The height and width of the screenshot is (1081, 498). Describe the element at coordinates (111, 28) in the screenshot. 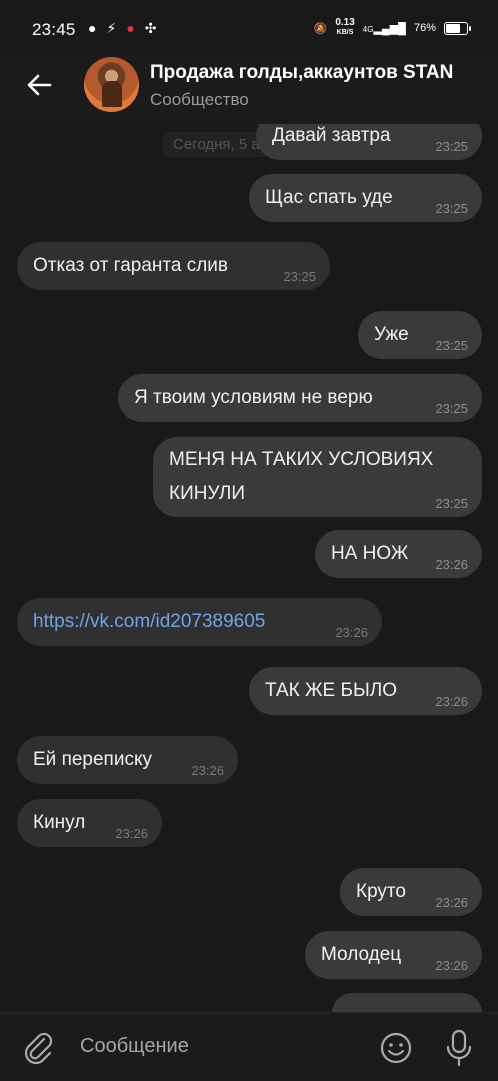

I see `bolt-icon: ⚡` at that location.